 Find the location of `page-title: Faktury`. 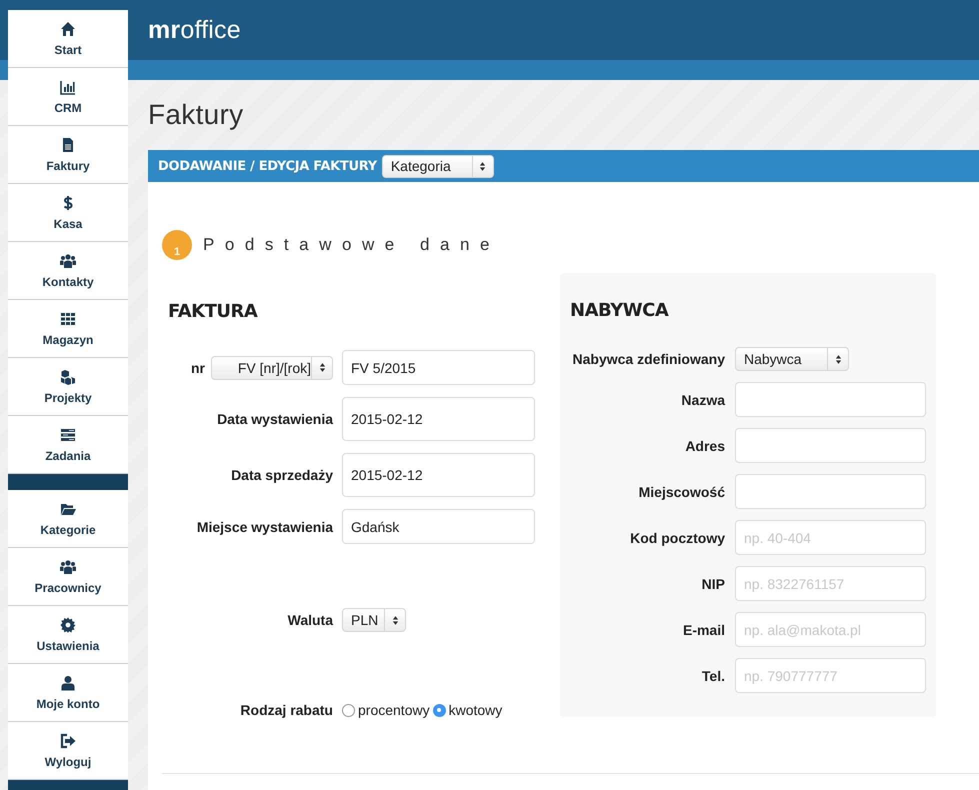

page-title: Faktury is located at coordinates (196, 115).